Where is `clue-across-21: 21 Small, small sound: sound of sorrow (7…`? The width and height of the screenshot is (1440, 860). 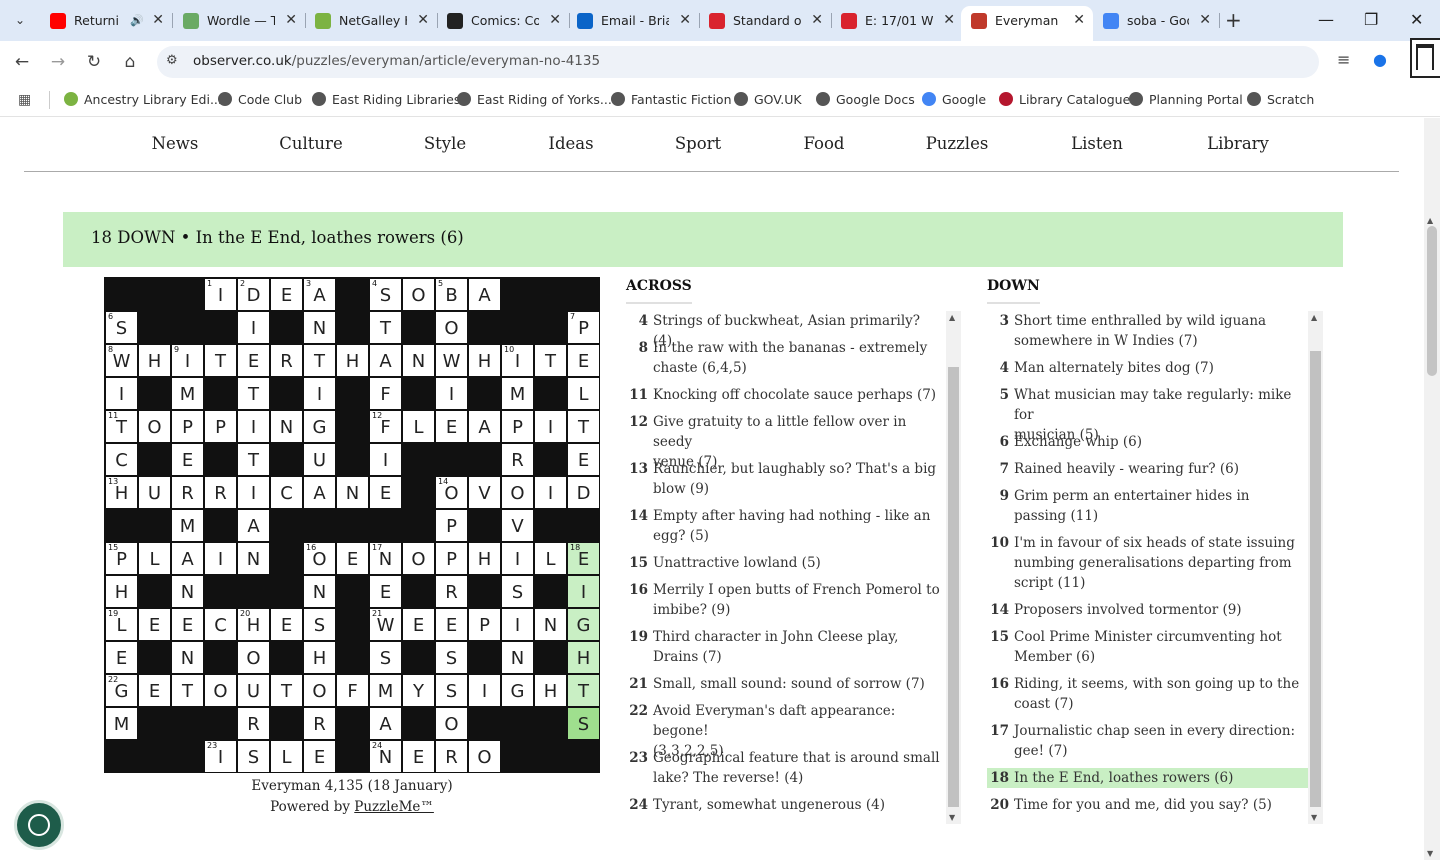
clue-across-21: 21 Small, small sound: sound of sorrow (7… is located at coordinates (784, 684).